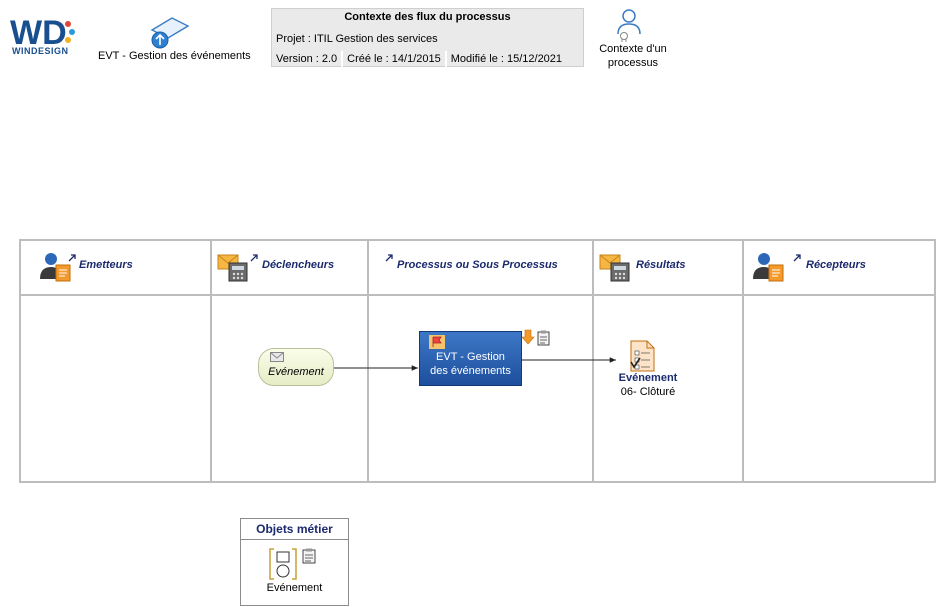 This screenshot has height=607, width=939. What do you see at coordinates (174, 56) in the screenshot?
I see `process-title: EVT - Gestion des événements` at bounding box center [174, 56].